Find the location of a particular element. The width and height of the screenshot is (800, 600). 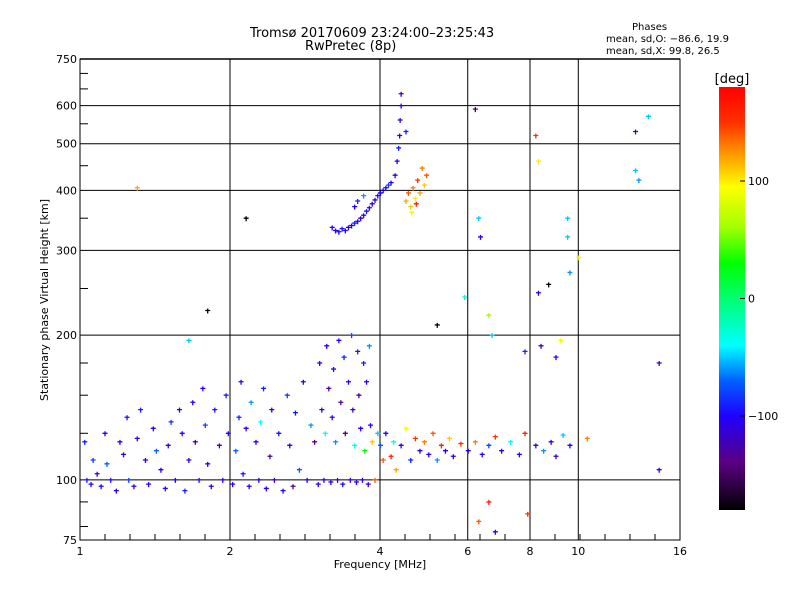

colorbar-ticks: 100 0 −100 is located at coordinates (759, 299).